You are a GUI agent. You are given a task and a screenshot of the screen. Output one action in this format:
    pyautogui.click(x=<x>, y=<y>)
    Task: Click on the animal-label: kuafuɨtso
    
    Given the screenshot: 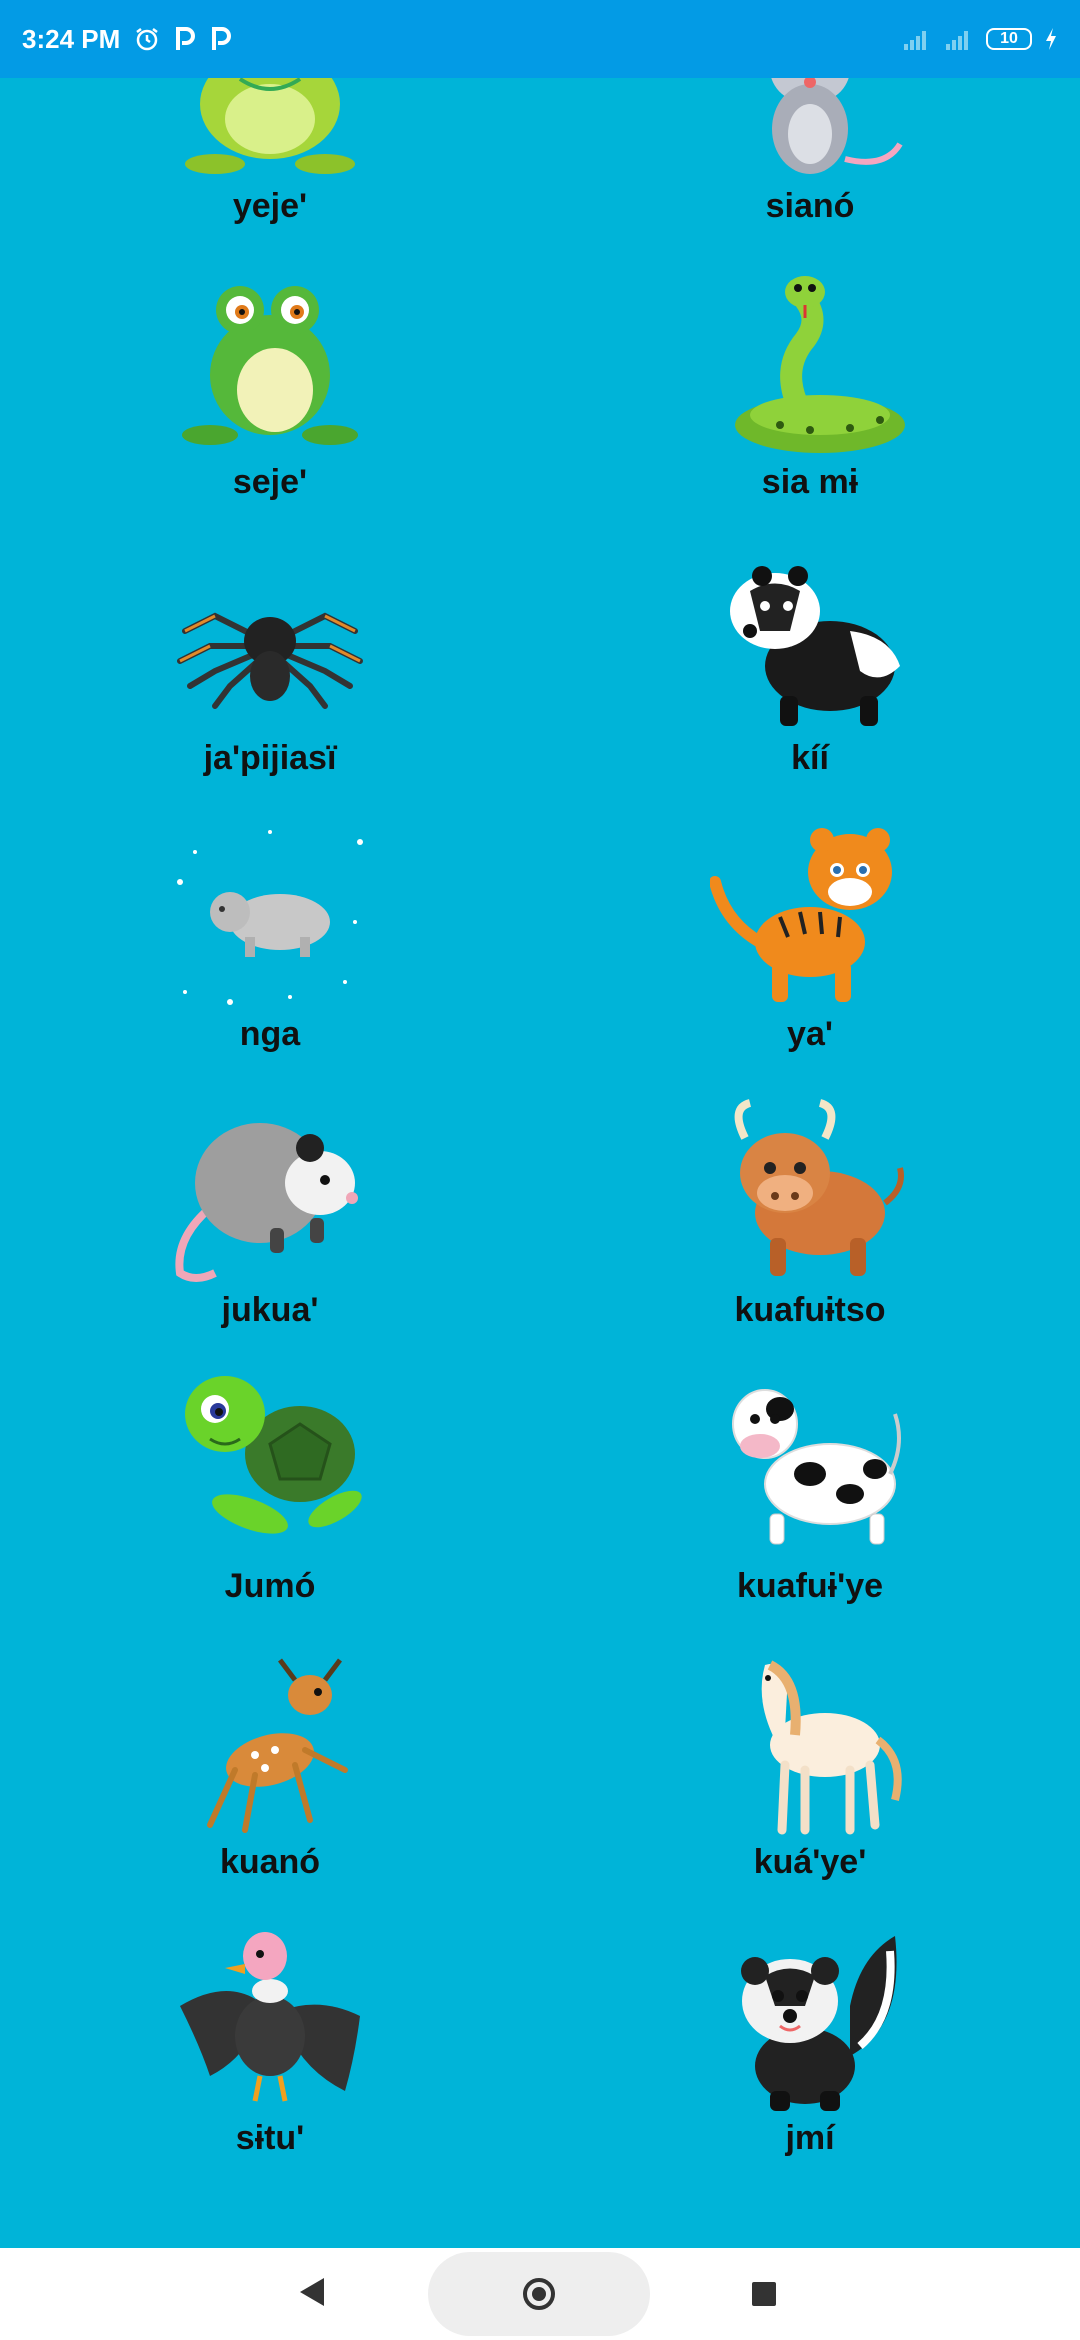 What is the action you would take?
    pyautogui.click(x=810, y=1310)
    